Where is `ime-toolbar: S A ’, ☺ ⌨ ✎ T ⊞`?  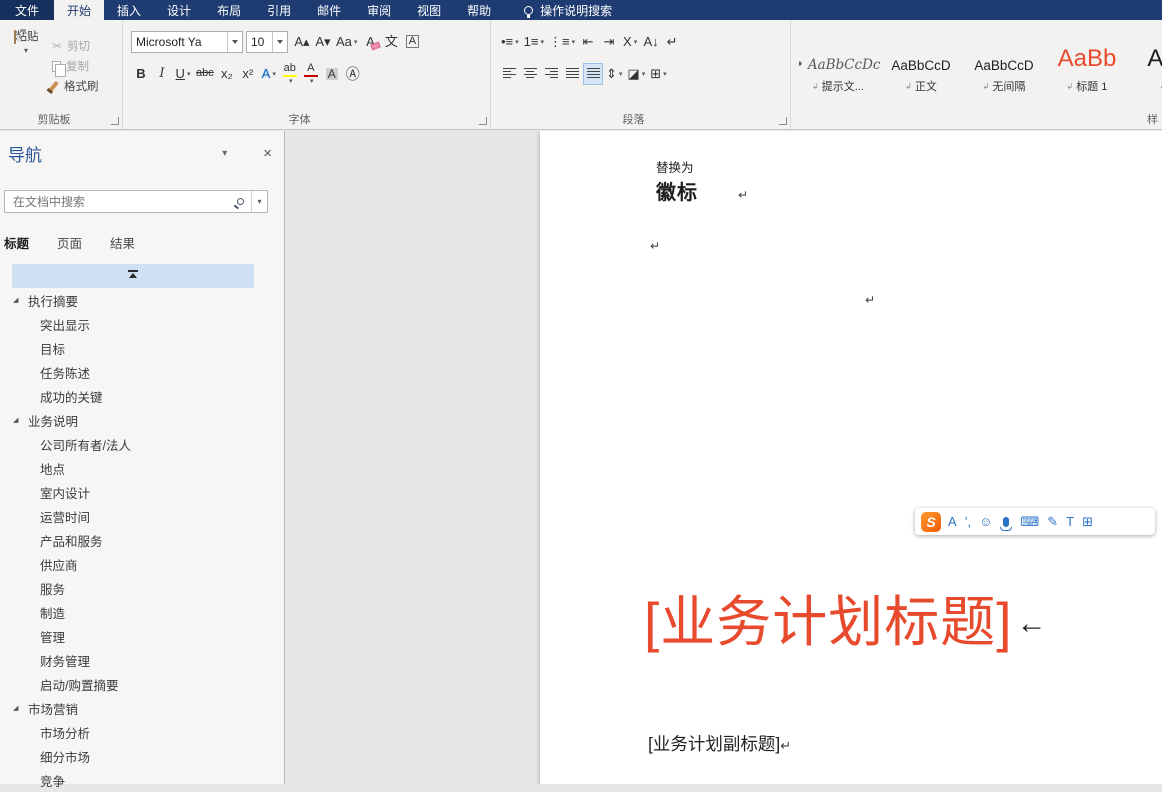
ime-toolbar: S A ’, ☺ ⌨ ✎ T ⊞ is located at coordinates (1035, 521).